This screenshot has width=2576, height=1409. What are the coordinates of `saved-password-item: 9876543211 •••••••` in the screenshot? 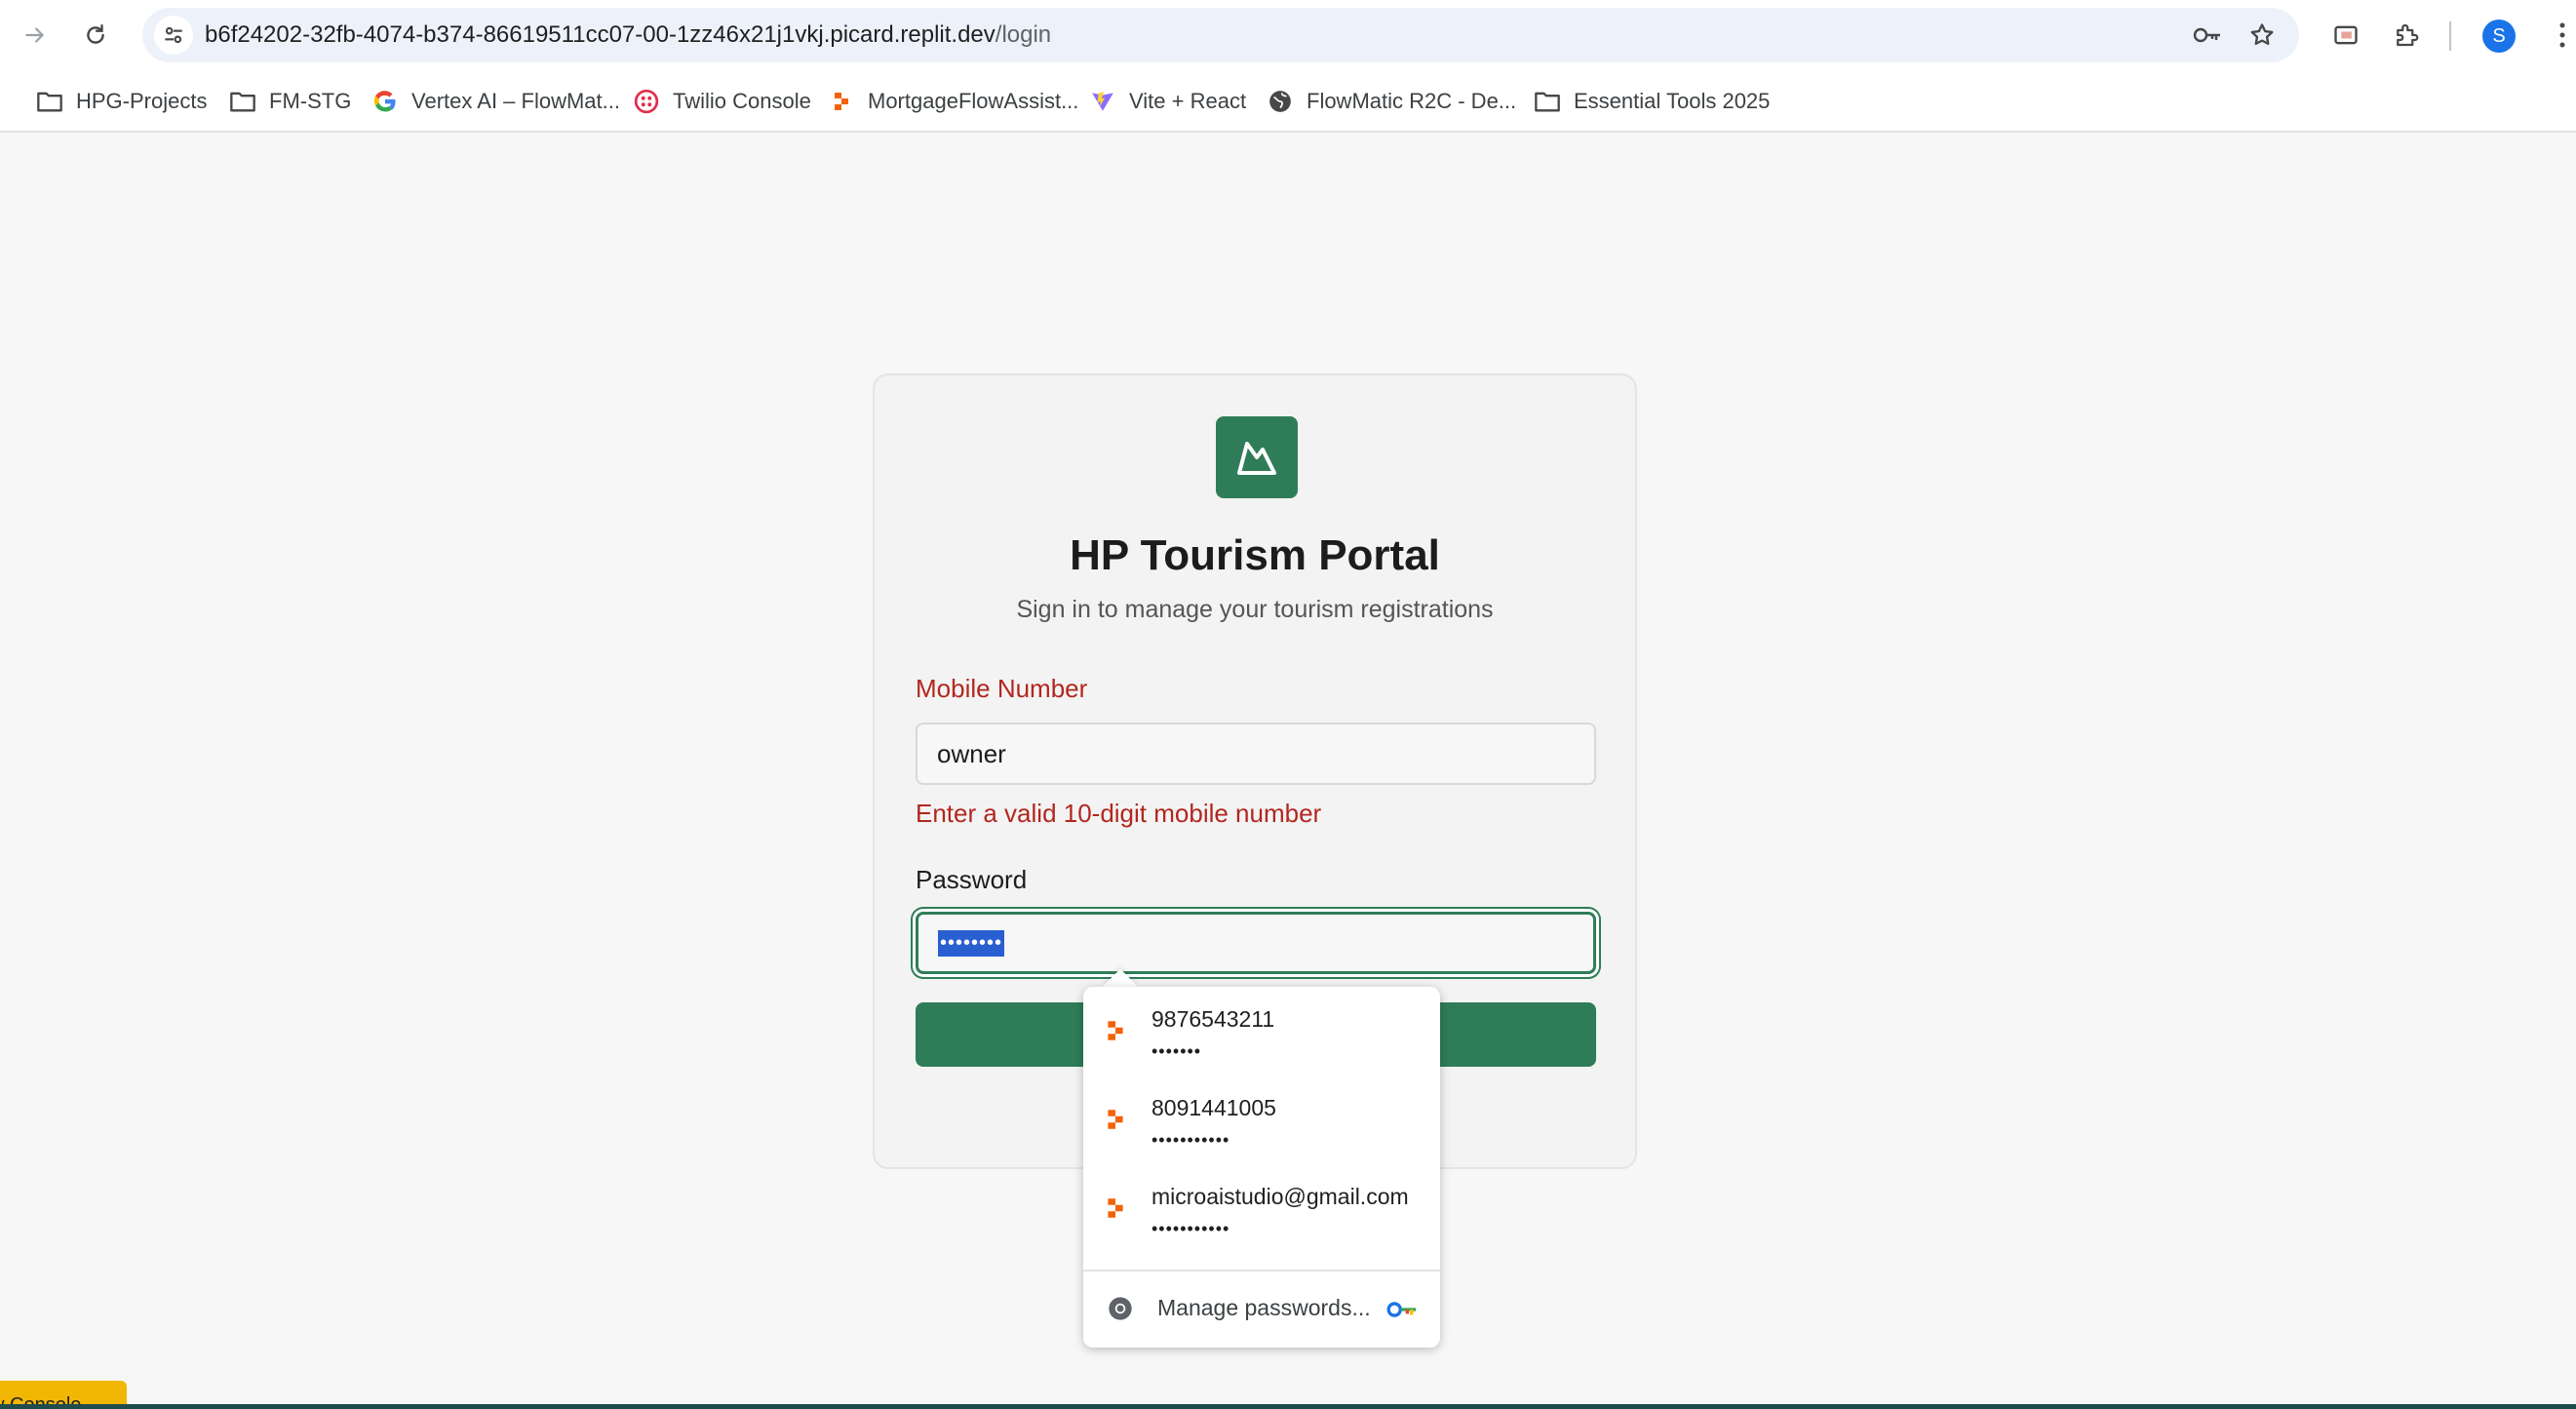 It's located at (1261, 1031).